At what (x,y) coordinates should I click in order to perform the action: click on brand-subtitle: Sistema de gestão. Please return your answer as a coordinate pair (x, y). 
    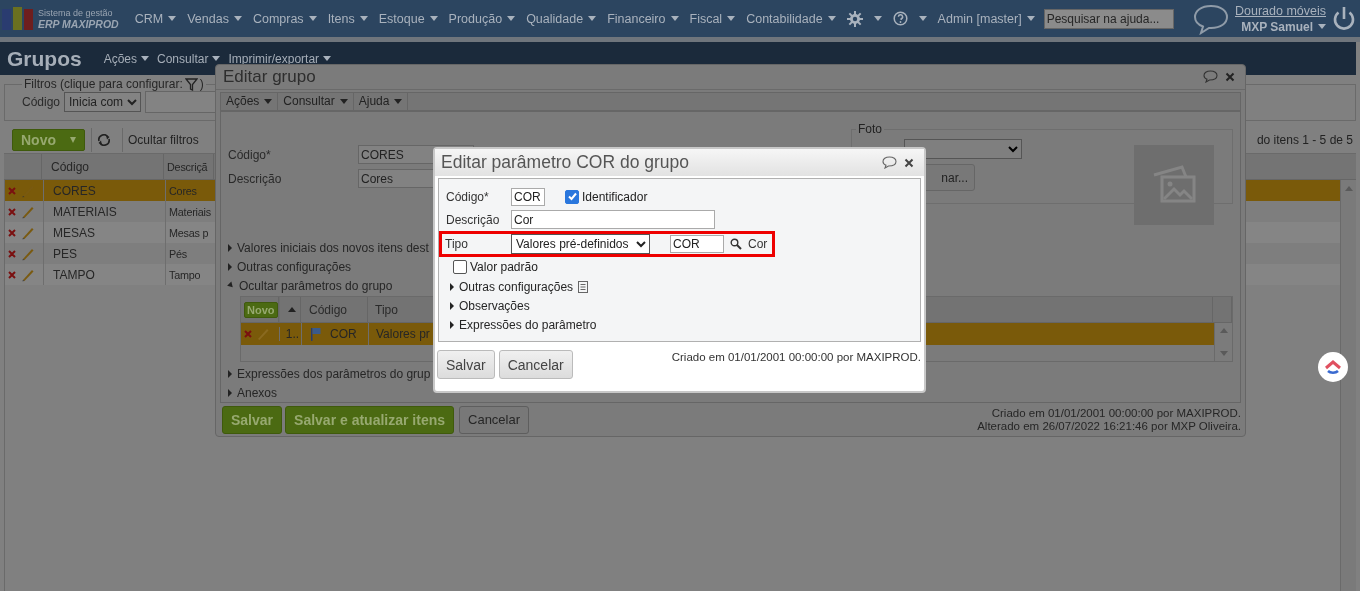
    Looking at the image, I should click on (76, 13).